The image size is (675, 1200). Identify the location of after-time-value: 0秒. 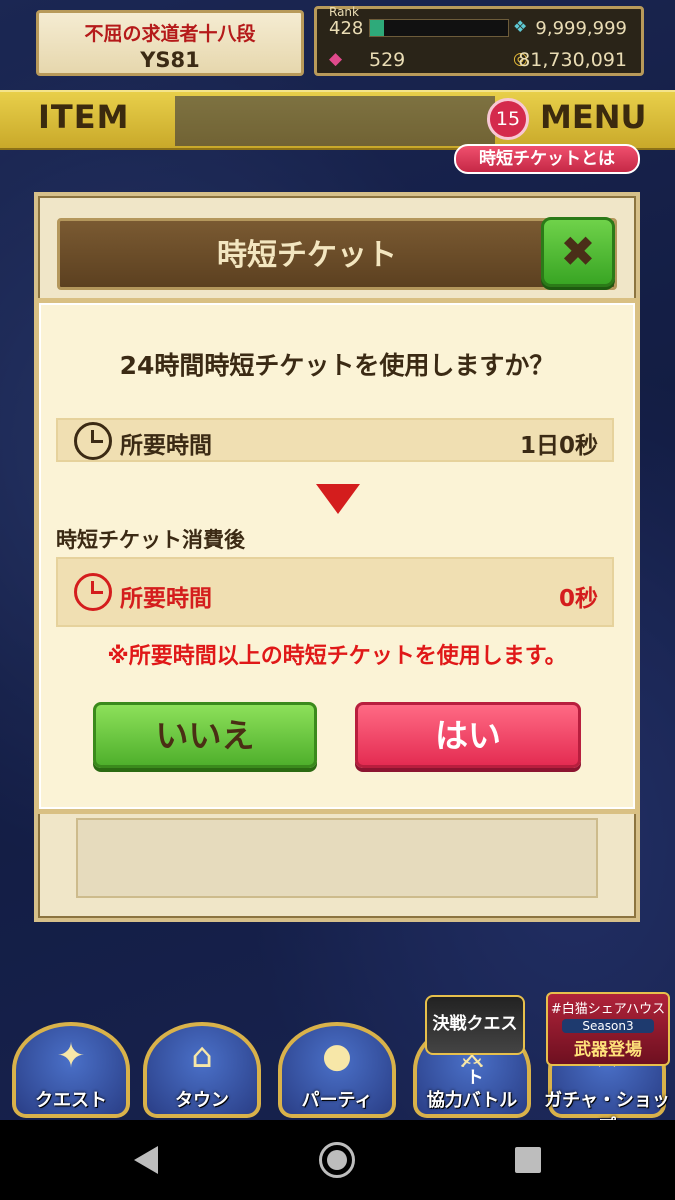
(578, 599).